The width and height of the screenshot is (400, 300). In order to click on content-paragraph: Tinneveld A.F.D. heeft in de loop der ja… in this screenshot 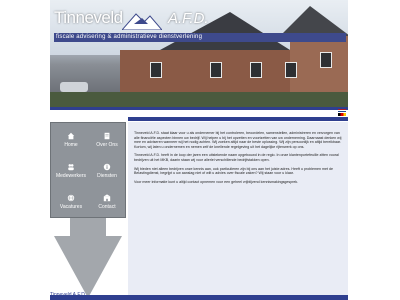, I will do `click(236, 157)`.